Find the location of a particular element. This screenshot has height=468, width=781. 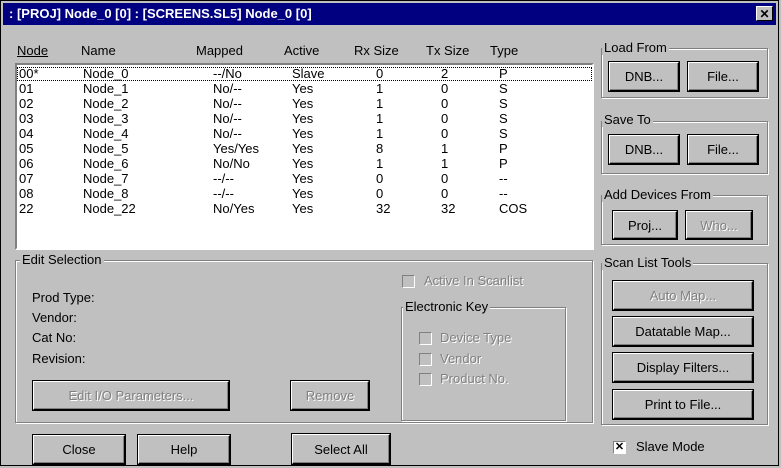

col-header-rx-size: Rx Size is located at coordinates (376, 50).